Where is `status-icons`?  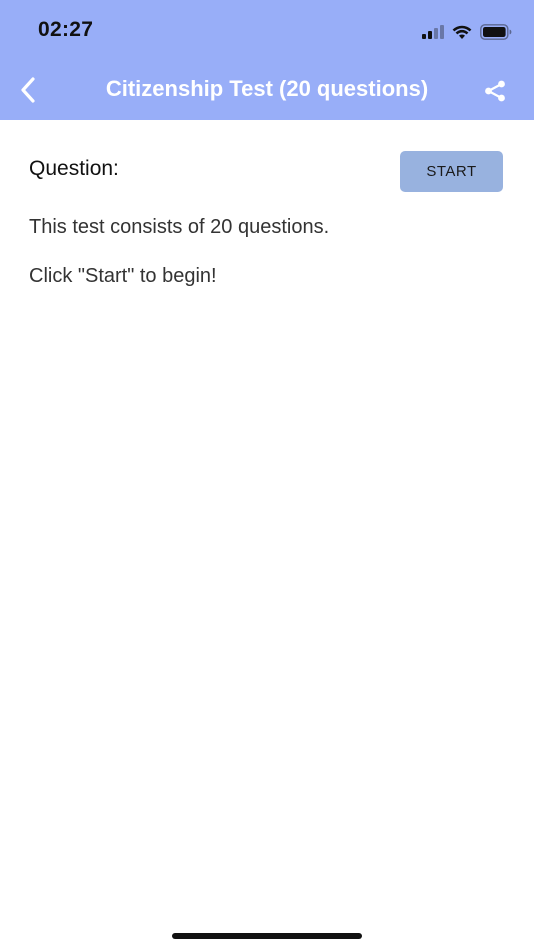
status-icons is located at coordinates (467, 32).